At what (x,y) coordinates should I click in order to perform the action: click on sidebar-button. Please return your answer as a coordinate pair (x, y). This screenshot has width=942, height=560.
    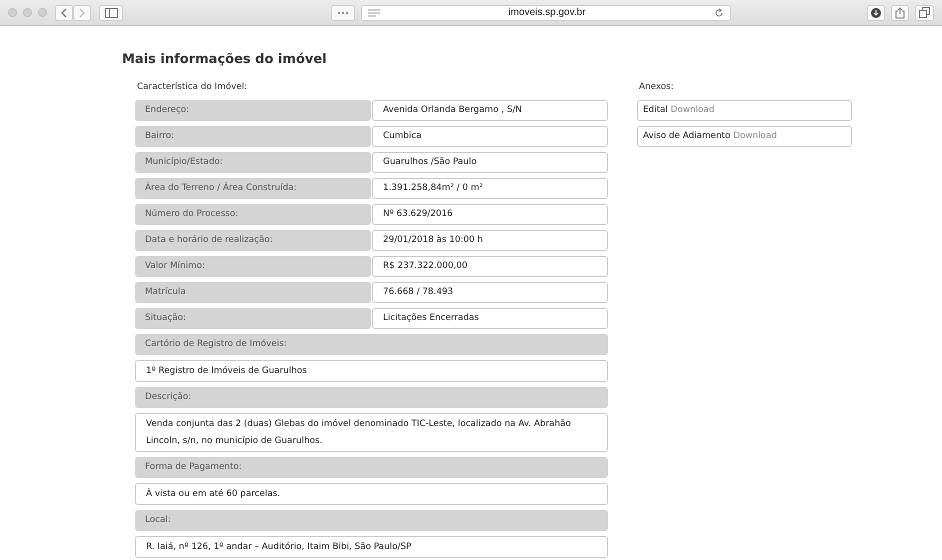
    Looking at the image, I should click on (111, 12).